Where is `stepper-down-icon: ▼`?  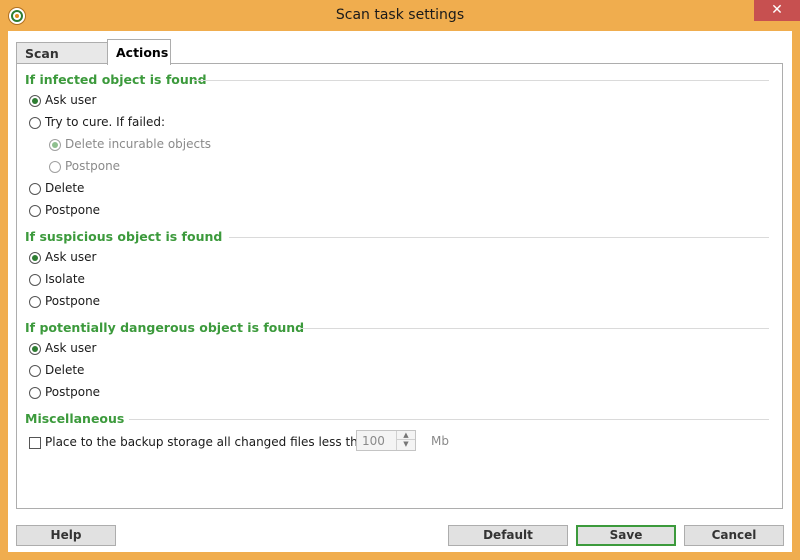 stepper-down-icon: ▼ is located at coordinates (406, 444).